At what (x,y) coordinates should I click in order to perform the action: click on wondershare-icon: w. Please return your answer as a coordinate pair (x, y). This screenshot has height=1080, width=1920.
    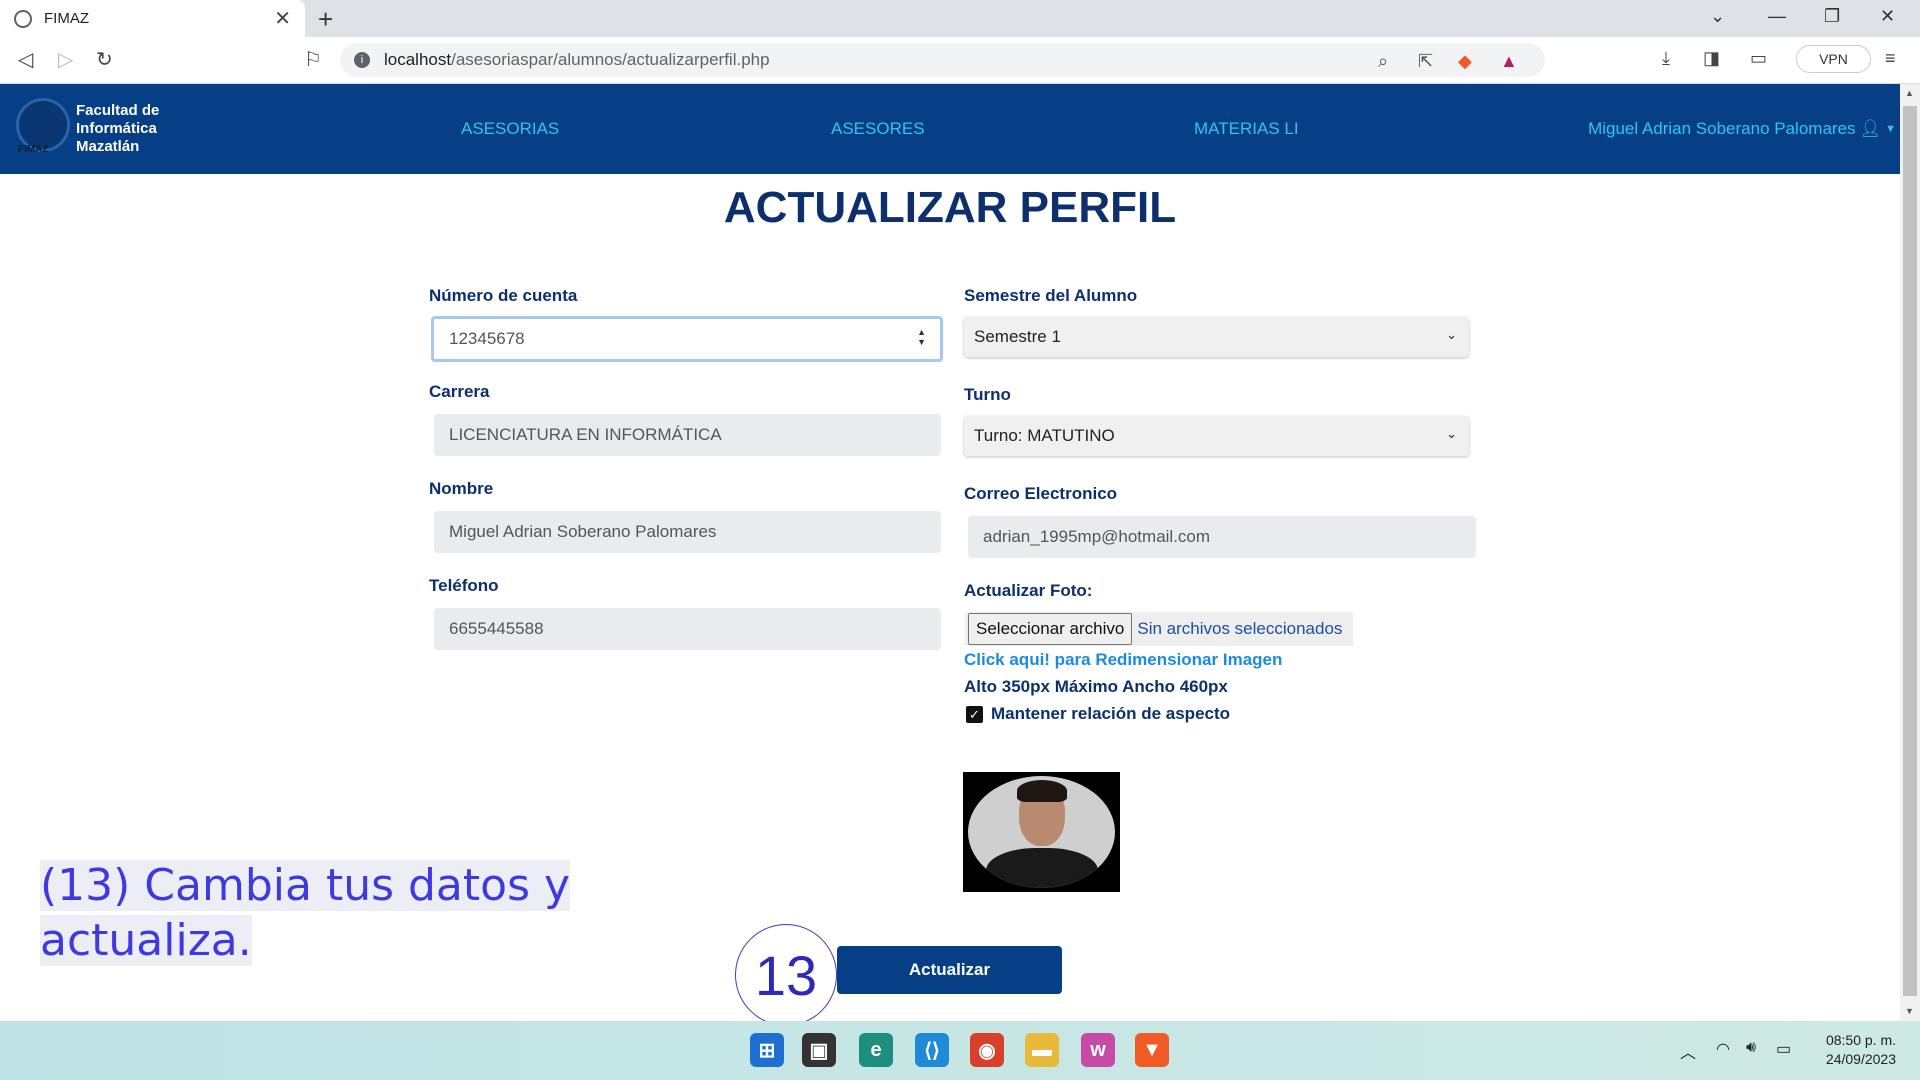
    Looking at the image, I should click on (1098, 1050).